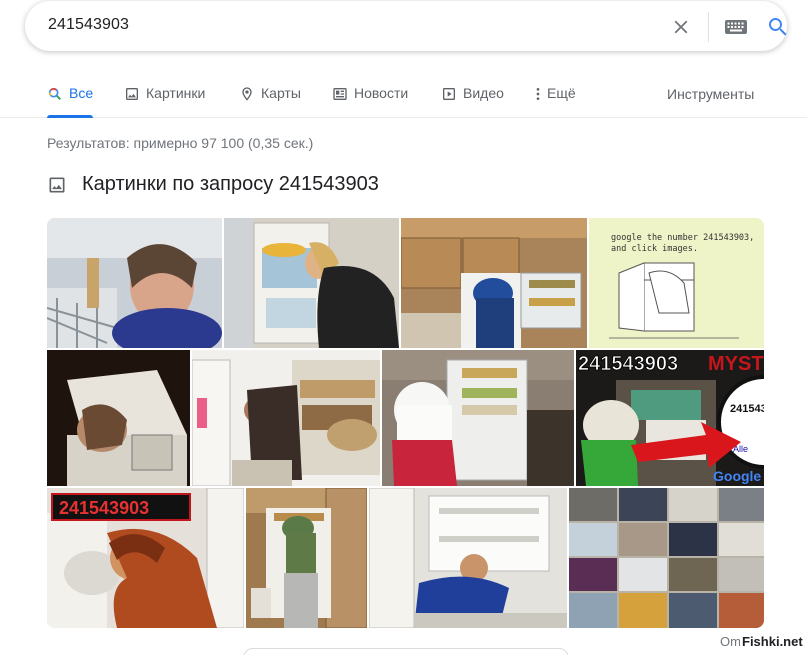 The width and height of the screenshot is (807, 655). What do you see at coordinates (230, 184) in the screenshot?
I see `images-section-title: Картинки по запросу 241543903` at bounding box center [230, 184].